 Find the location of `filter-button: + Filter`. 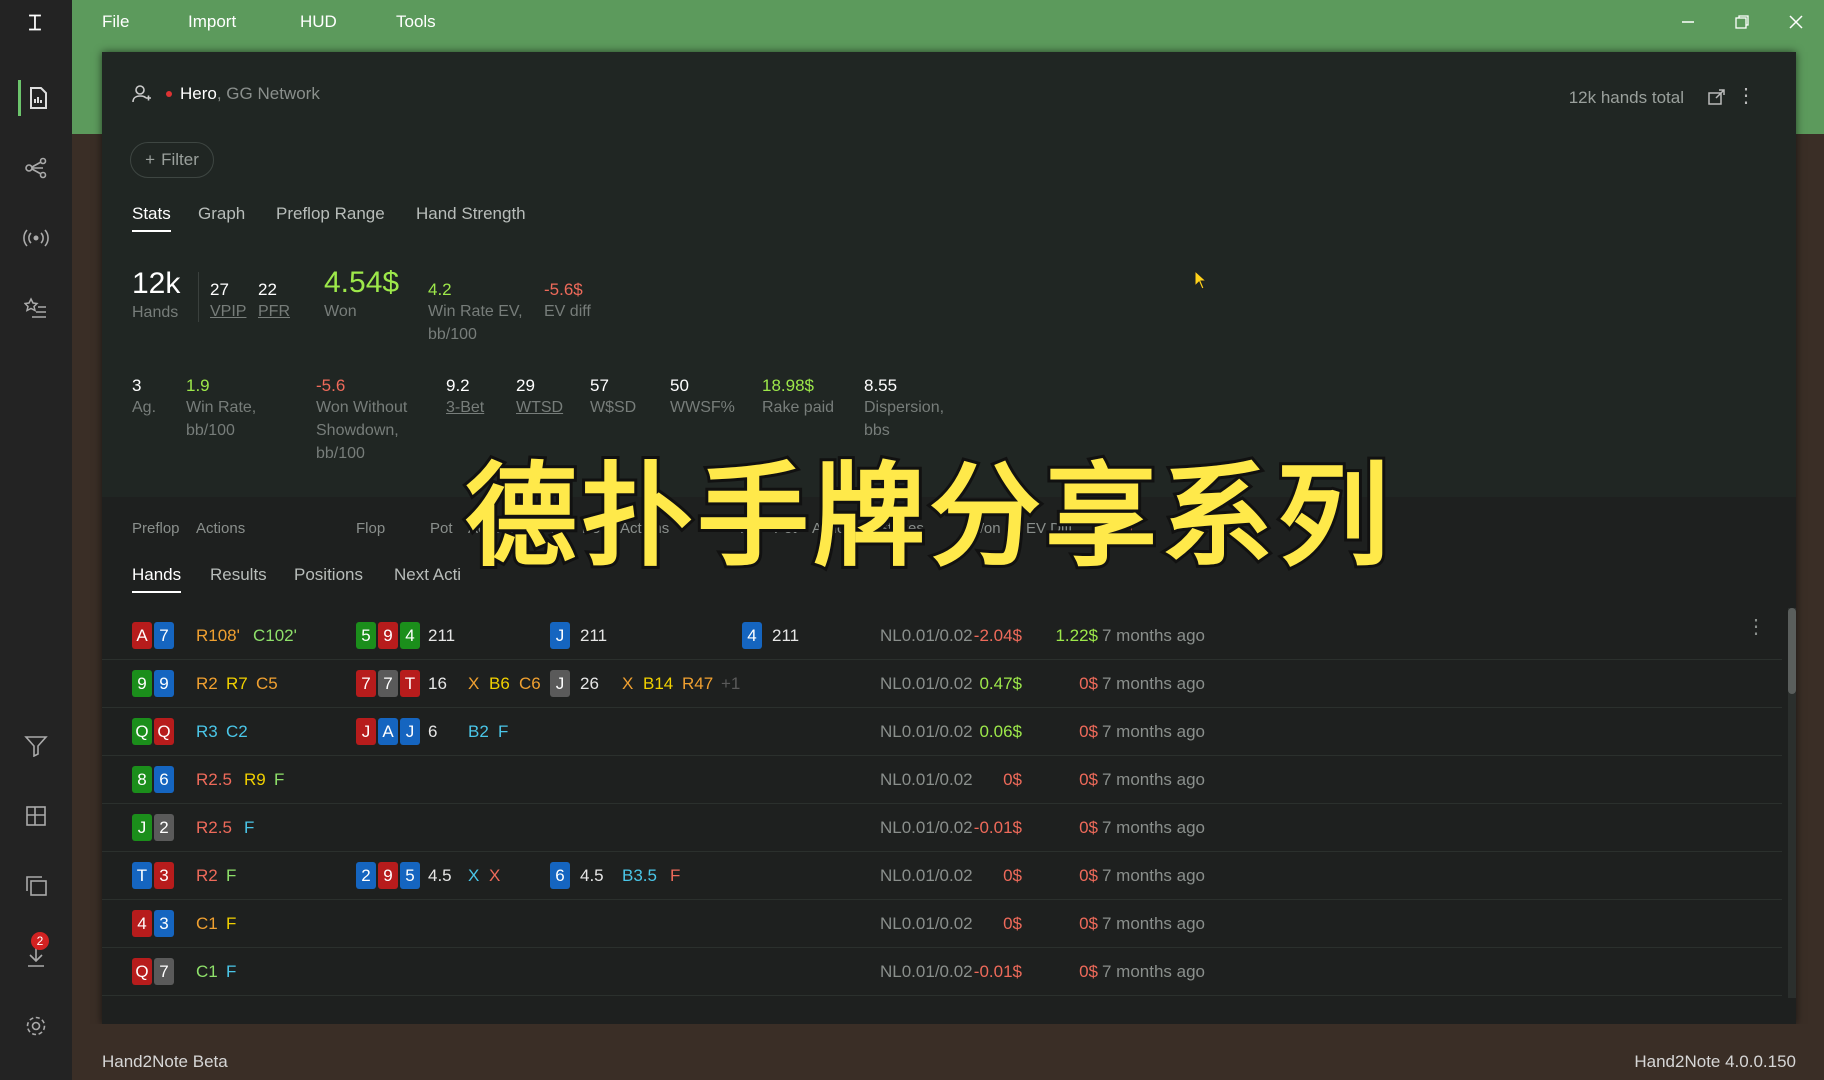

filter-button: + Filter is located at coordinates (172, 160).